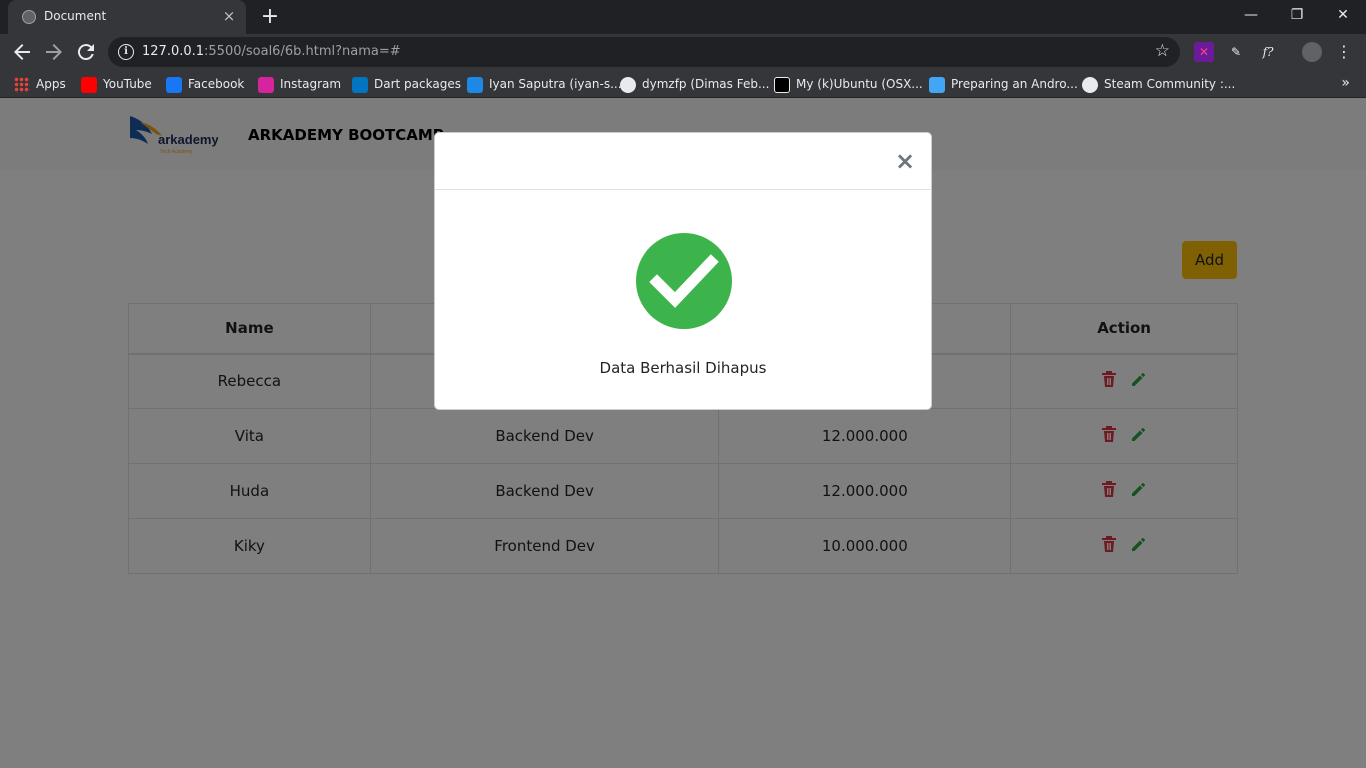 This screenshot has height=768, width=1366. Describe the element at coordinates (905, 161) in the screenshot. I see `modal-close-button: ×` at that location.